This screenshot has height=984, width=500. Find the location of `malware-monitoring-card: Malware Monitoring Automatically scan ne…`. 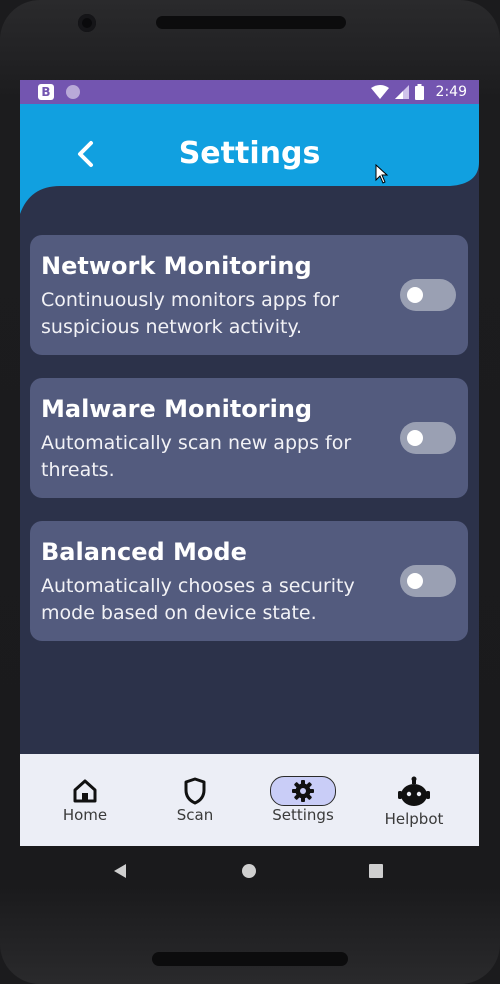

malware-monitoring-card: Malware Monitoring Automatically scan ne… is located at coordinates (249, 438).